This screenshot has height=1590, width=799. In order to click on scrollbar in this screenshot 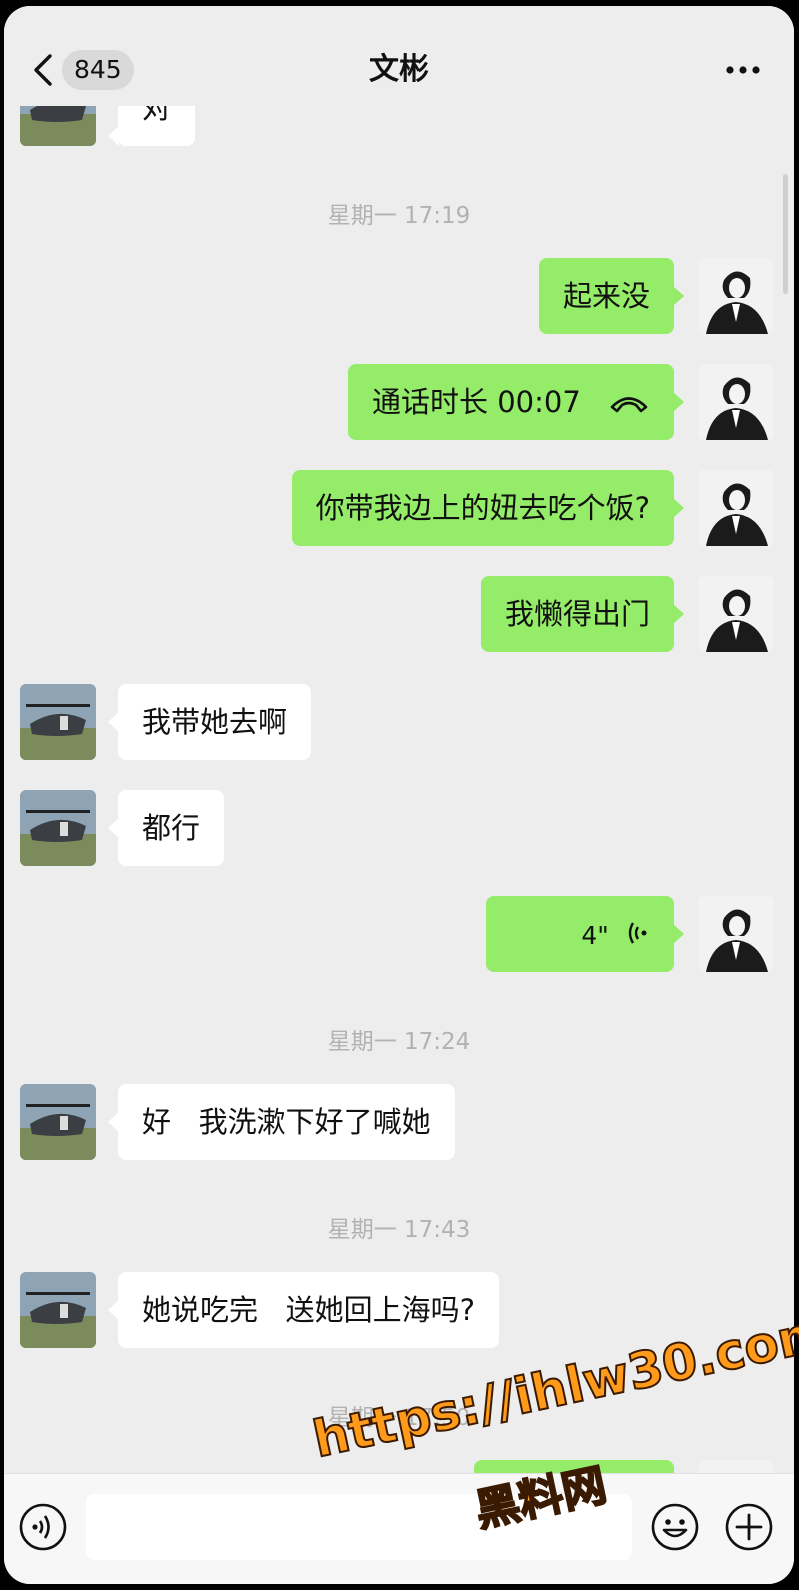, I will do `click(785, 234)`.